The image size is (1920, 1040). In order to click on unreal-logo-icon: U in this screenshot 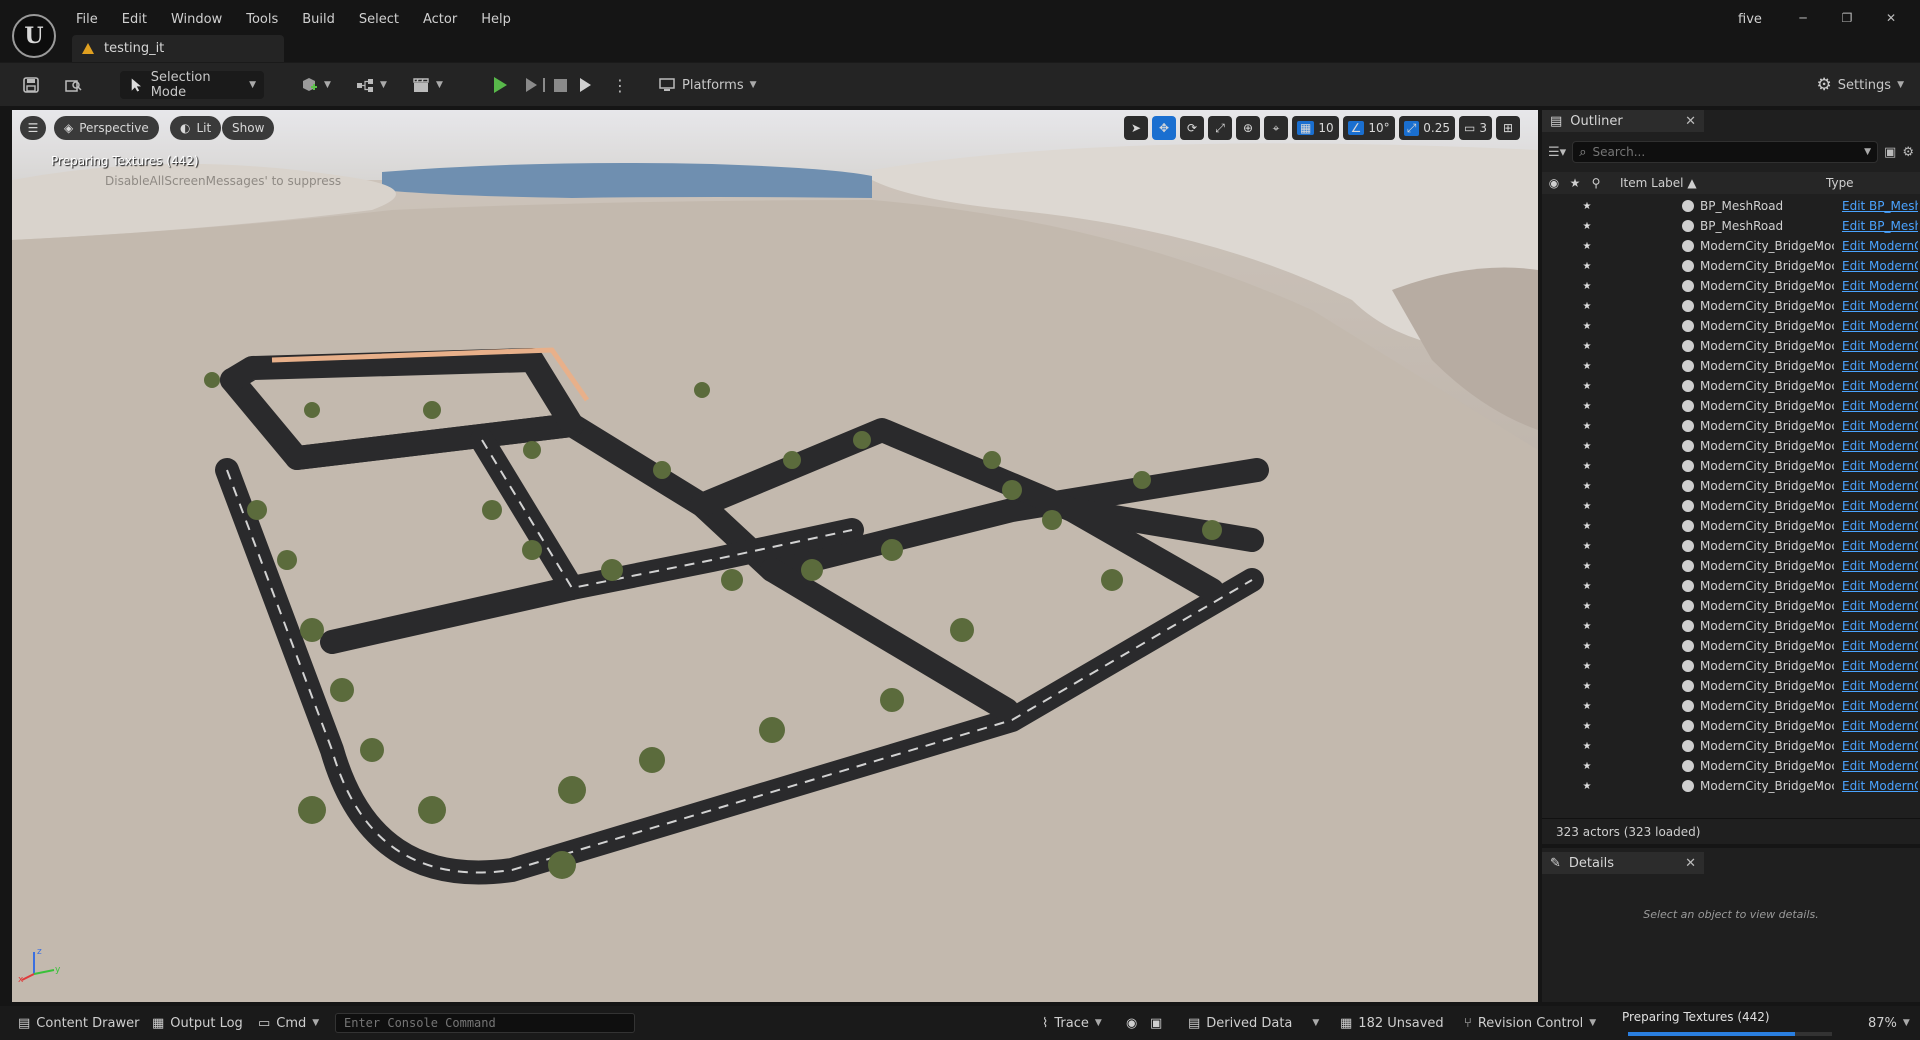, I will do `click(34, 36)`.